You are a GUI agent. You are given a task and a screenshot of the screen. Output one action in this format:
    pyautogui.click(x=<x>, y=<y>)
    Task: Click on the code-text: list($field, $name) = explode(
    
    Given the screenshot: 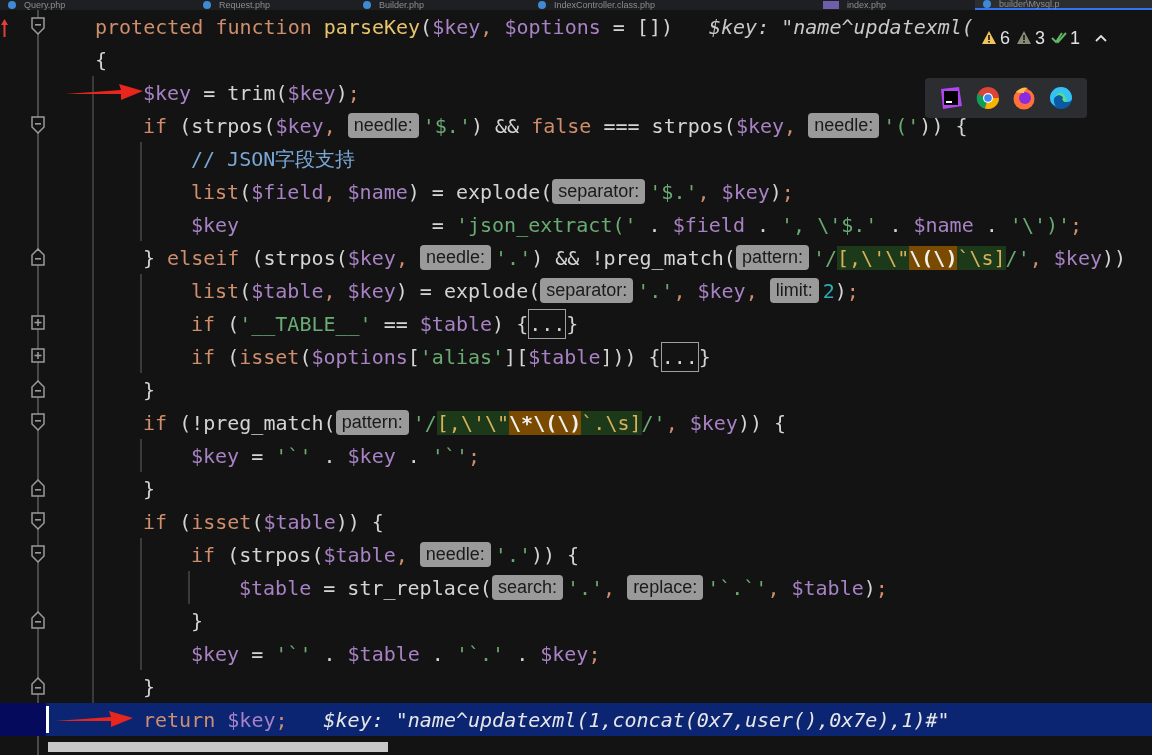 What is the action you would take?
    pyautogui.click(x=372, y=192)
    